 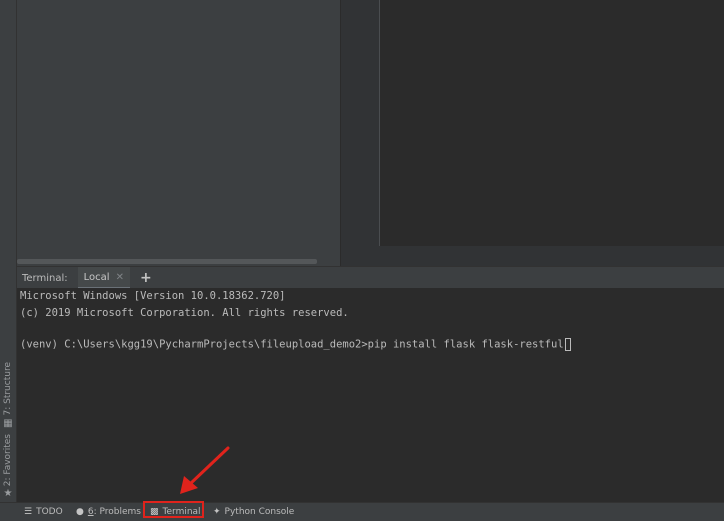 What do you see at coordinates (146, 278) in the screenshot?
I see `new-terminal-tab-button: +` at bounding box center [146, 278].